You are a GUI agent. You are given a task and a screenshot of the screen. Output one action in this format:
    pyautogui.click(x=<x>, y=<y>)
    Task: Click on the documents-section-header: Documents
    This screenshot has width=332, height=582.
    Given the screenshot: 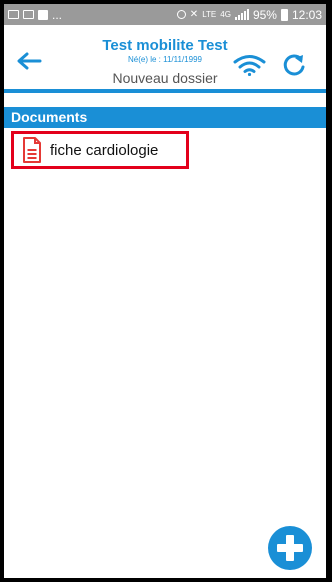 What is the action you would take?
    pyautogui.click(x=165, y=117)
    